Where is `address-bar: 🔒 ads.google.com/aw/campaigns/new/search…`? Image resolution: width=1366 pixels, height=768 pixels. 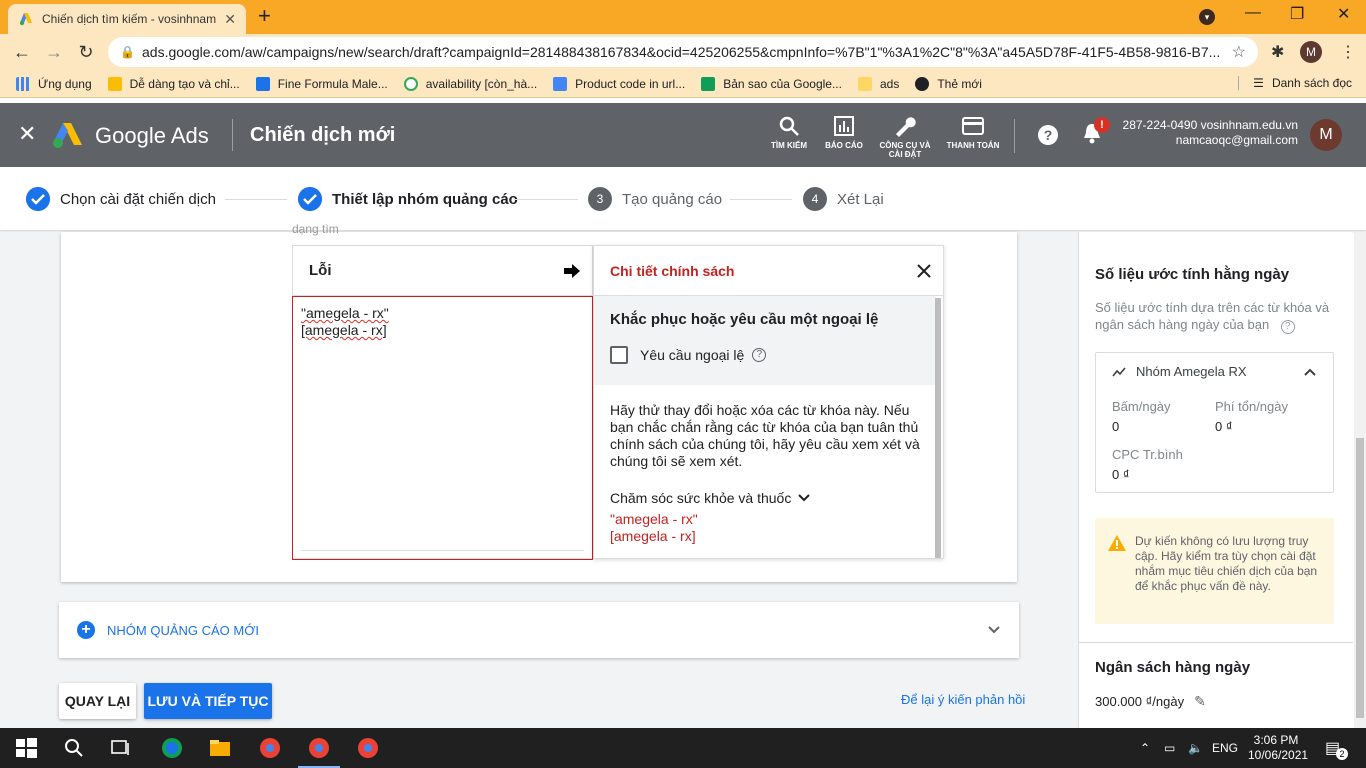
address-bar: 🔒 ads.google.com/aw/campaigns/new/search… is located at coordinates (683, 52).